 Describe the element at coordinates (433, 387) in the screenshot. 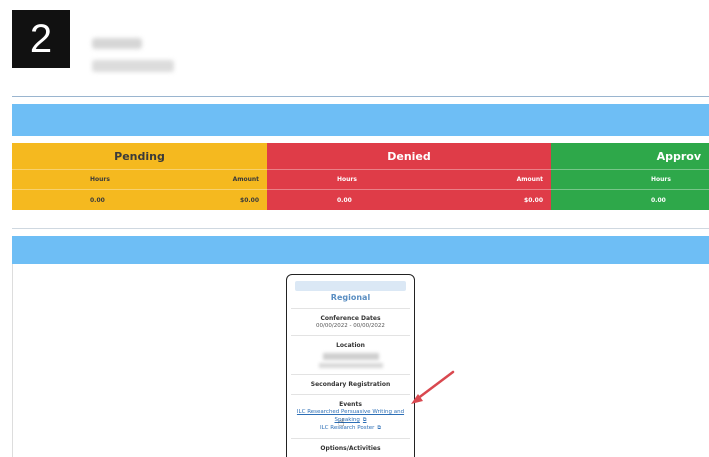

I see `red-arrow-annotation` at that location.